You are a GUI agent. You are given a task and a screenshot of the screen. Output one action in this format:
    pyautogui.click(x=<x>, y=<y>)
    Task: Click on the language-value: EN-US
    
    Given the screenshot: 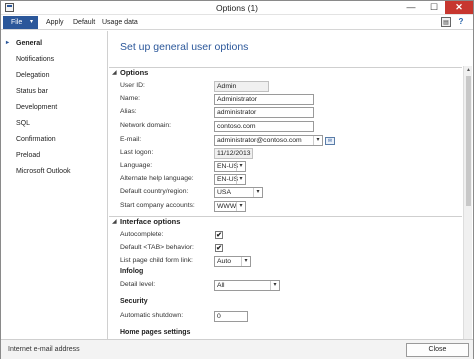 What is the action you would take?
    pyautogui.click(x=228, y=166)
    